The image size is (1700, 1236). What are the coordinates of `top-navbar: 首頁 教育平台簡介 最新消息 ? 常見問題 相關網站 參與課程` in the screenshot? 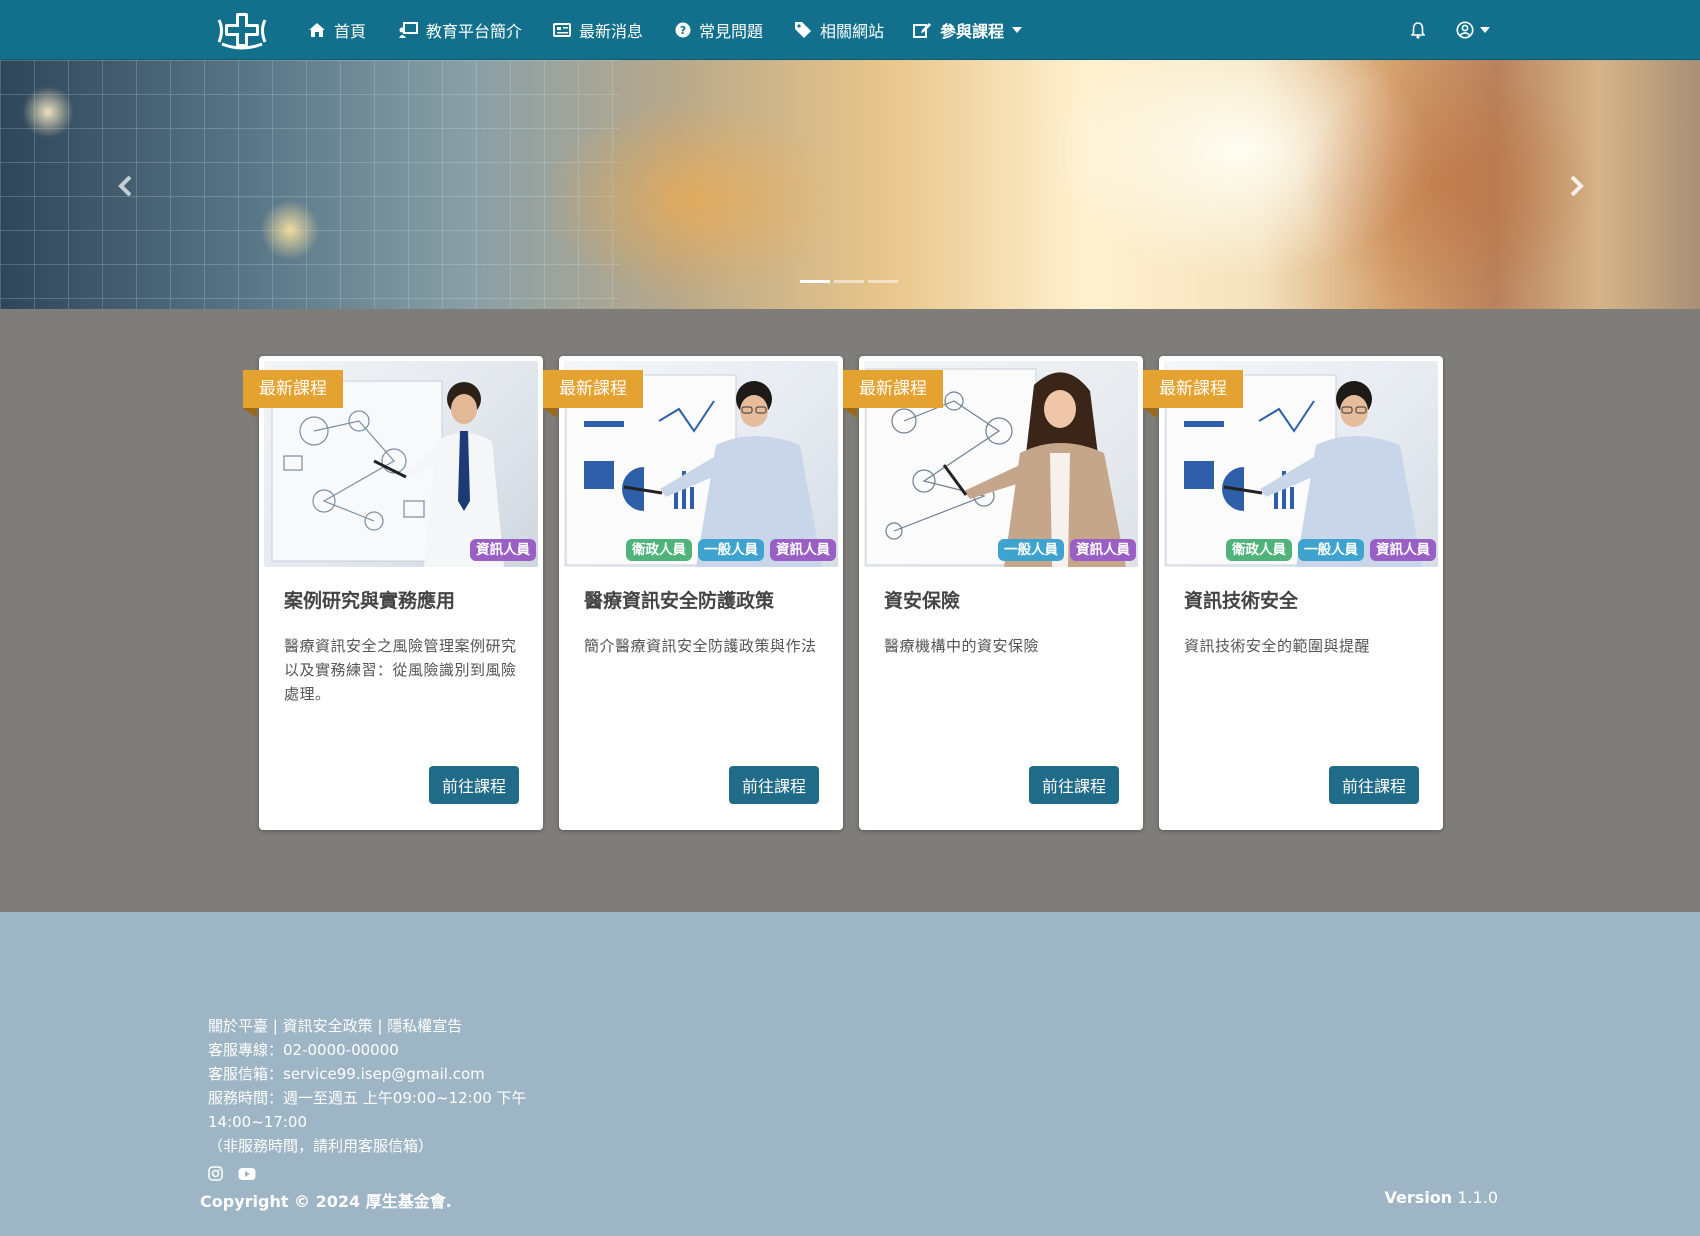 It's located at (850, 30).